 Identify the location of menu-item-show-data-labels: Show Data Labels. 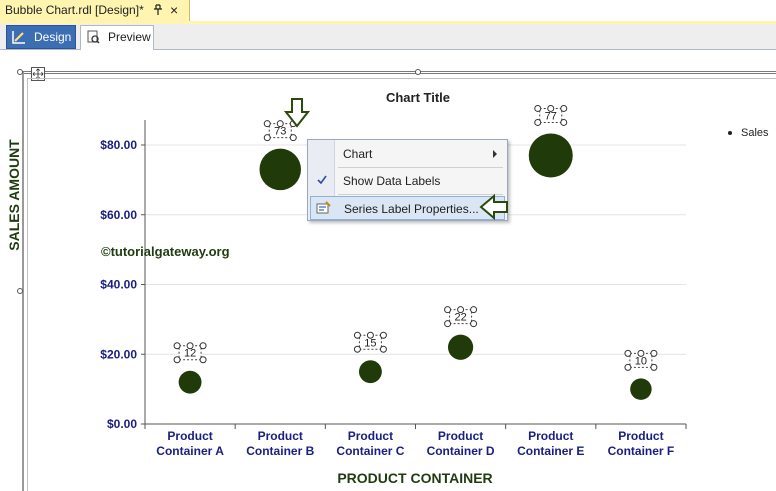
(407, 181).